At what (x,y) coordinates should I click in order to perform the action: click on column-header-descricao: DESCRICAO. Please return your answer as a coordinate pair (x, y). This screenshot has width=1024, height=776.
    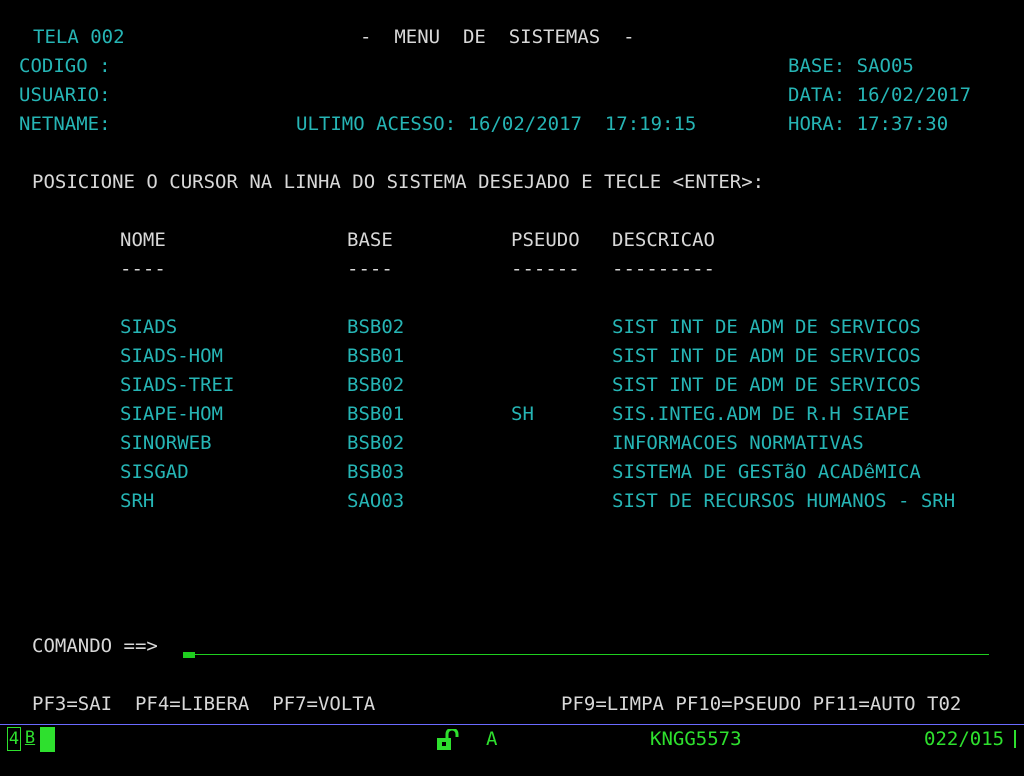
    Looking at the image, I should click on (663, 240).